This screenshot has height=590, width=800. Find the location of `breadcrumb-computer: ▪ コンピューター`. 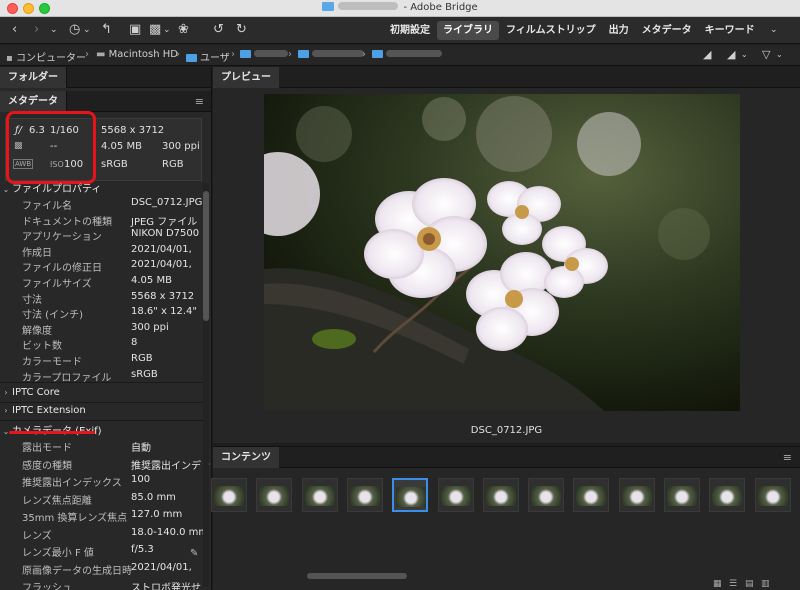

breadcrumb-computer: ▪ コンピューター is located at coordinates (46, 56).